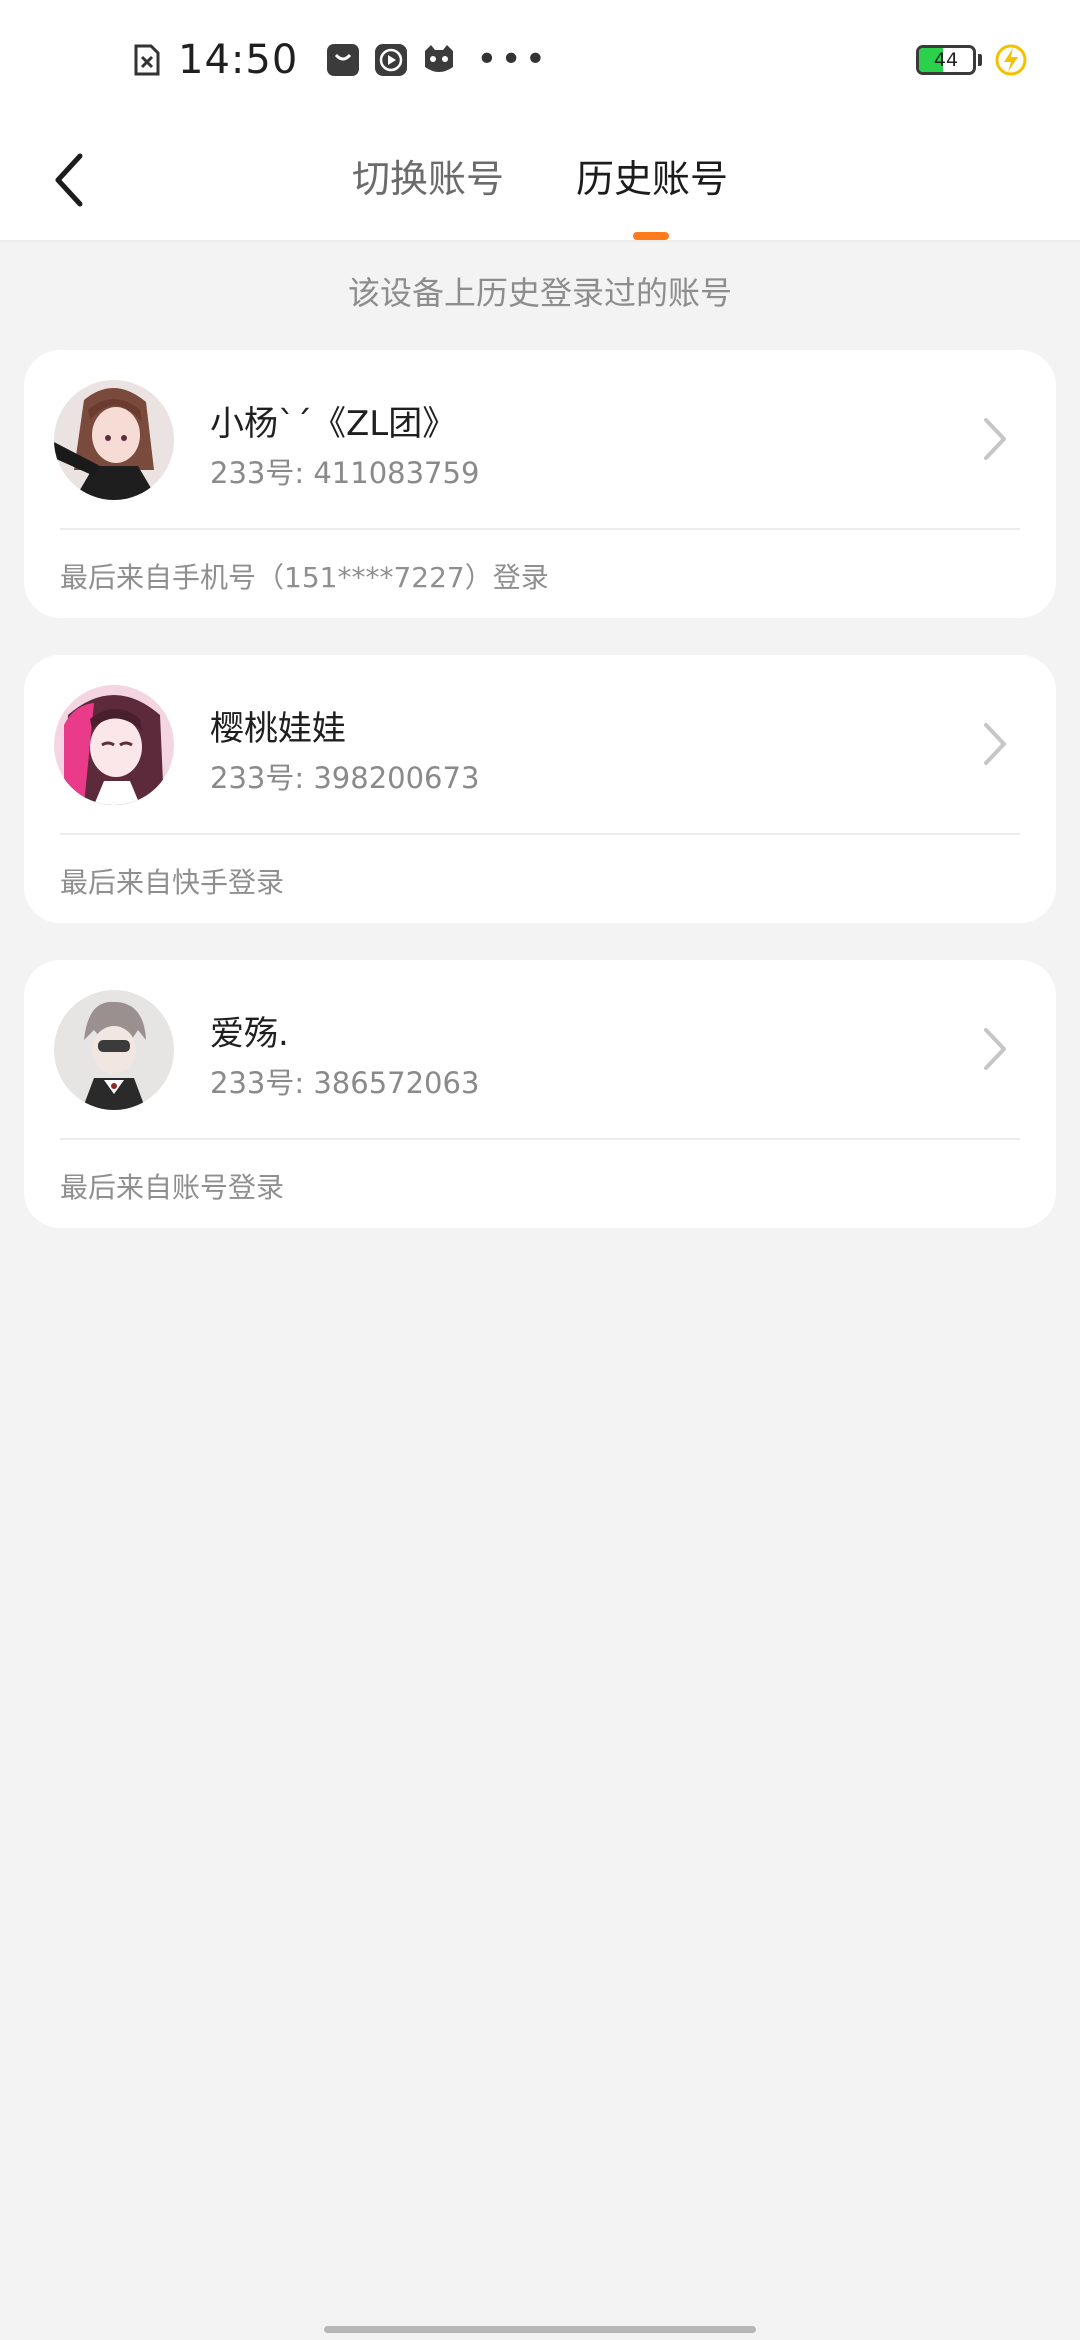 The width and height of the screenshot is (1080, 2340). I want to click on account-name: 小杨ˋˊ《ZL团》, so click(333, 424).